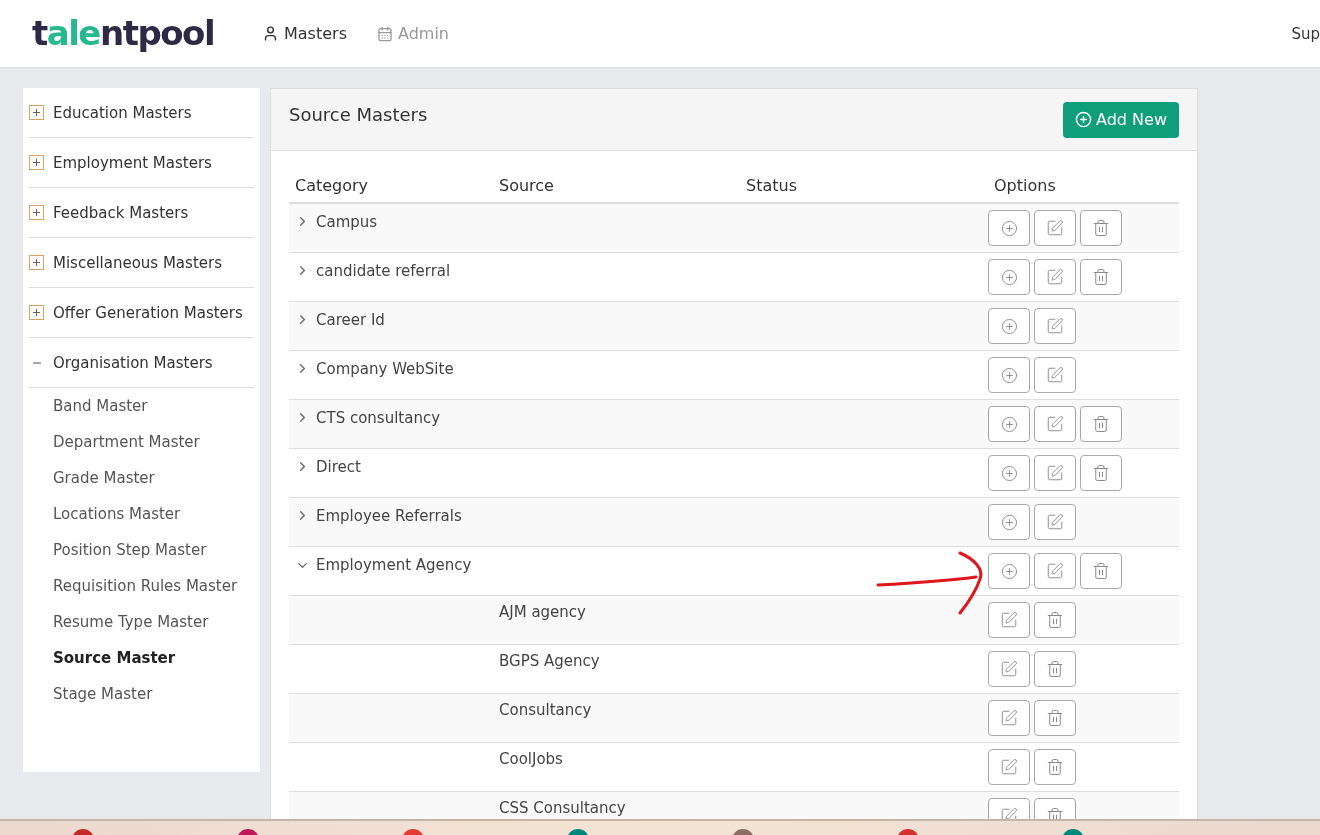 This screenshot has width=1320, height=835. Describe the element at coordinates (385, 33) in the screenshot. I see `calendar-icon` at that location.